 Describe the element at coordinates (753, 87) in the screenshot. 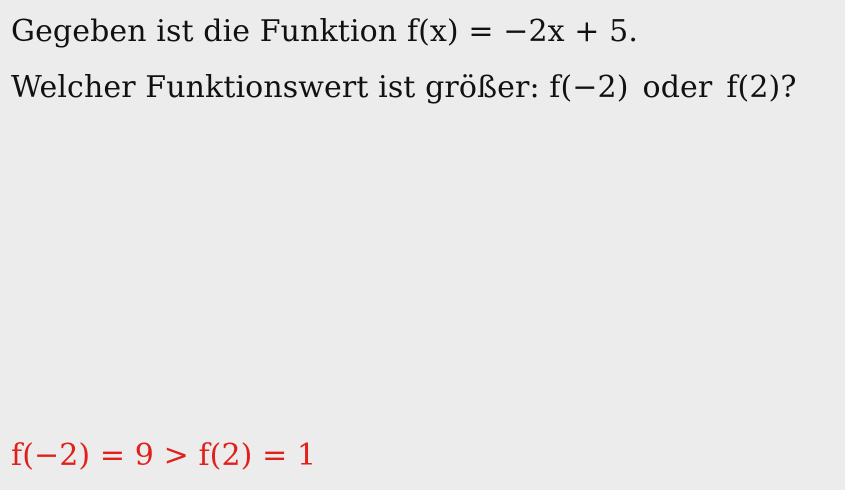

I see `option-b: f(2)` at that location.